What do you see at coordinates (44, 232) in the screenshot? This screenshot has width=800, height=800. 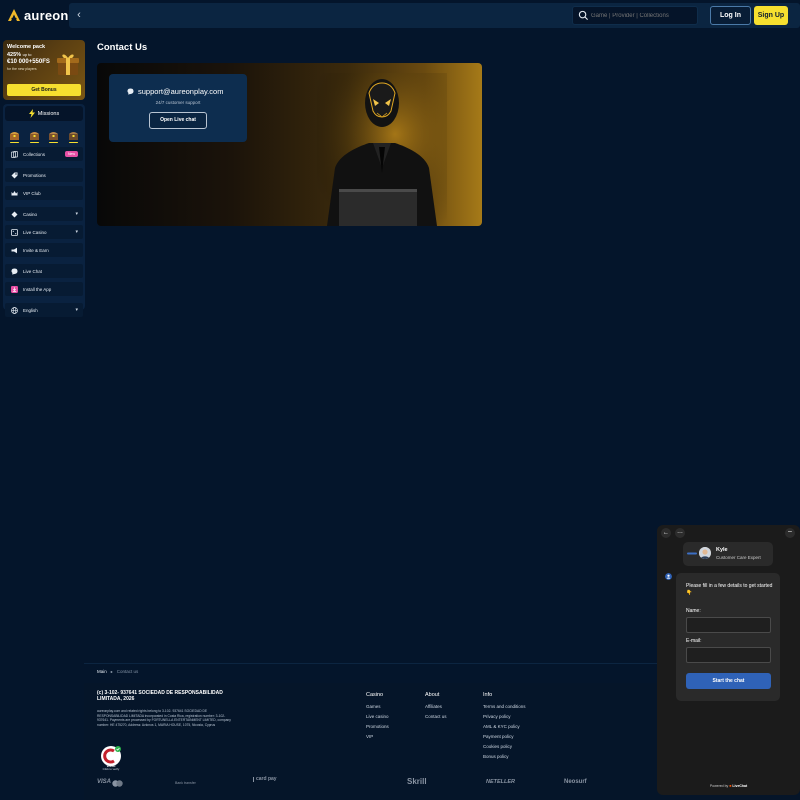 I see `sidebar-item-live-casino: Live Casino ▾` at bounding box center [44, 232].